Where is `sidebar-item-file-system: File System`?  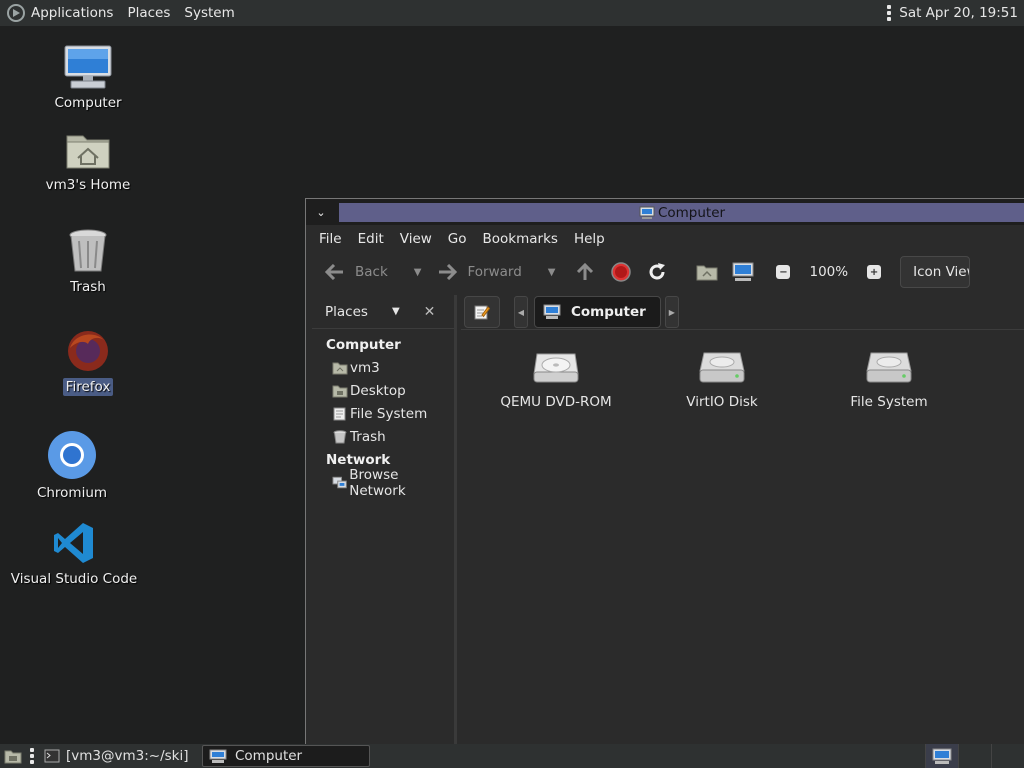
sidebar-item-file-system: File System is located at coordinates (383, 413).